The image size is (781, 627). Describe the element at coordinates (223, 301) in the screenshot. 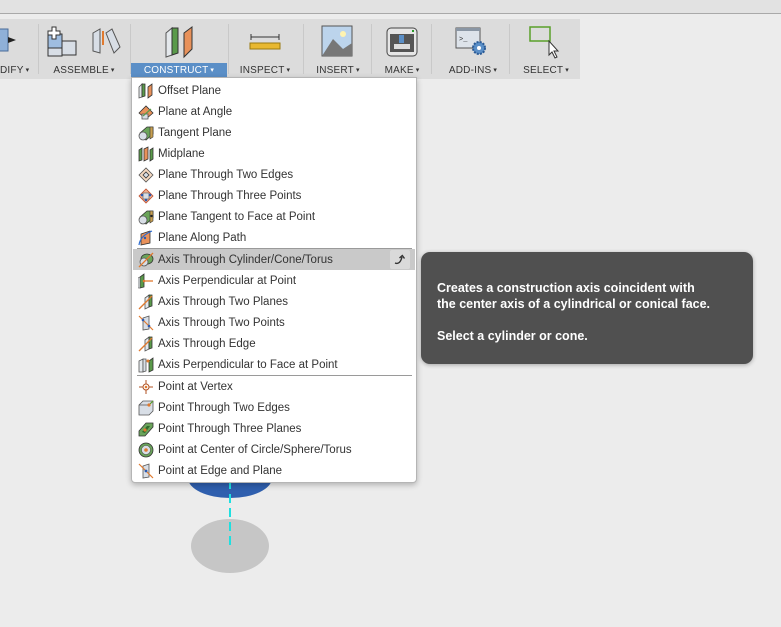

I see `menu-item-label: Axis Through Two Planes` at that location.